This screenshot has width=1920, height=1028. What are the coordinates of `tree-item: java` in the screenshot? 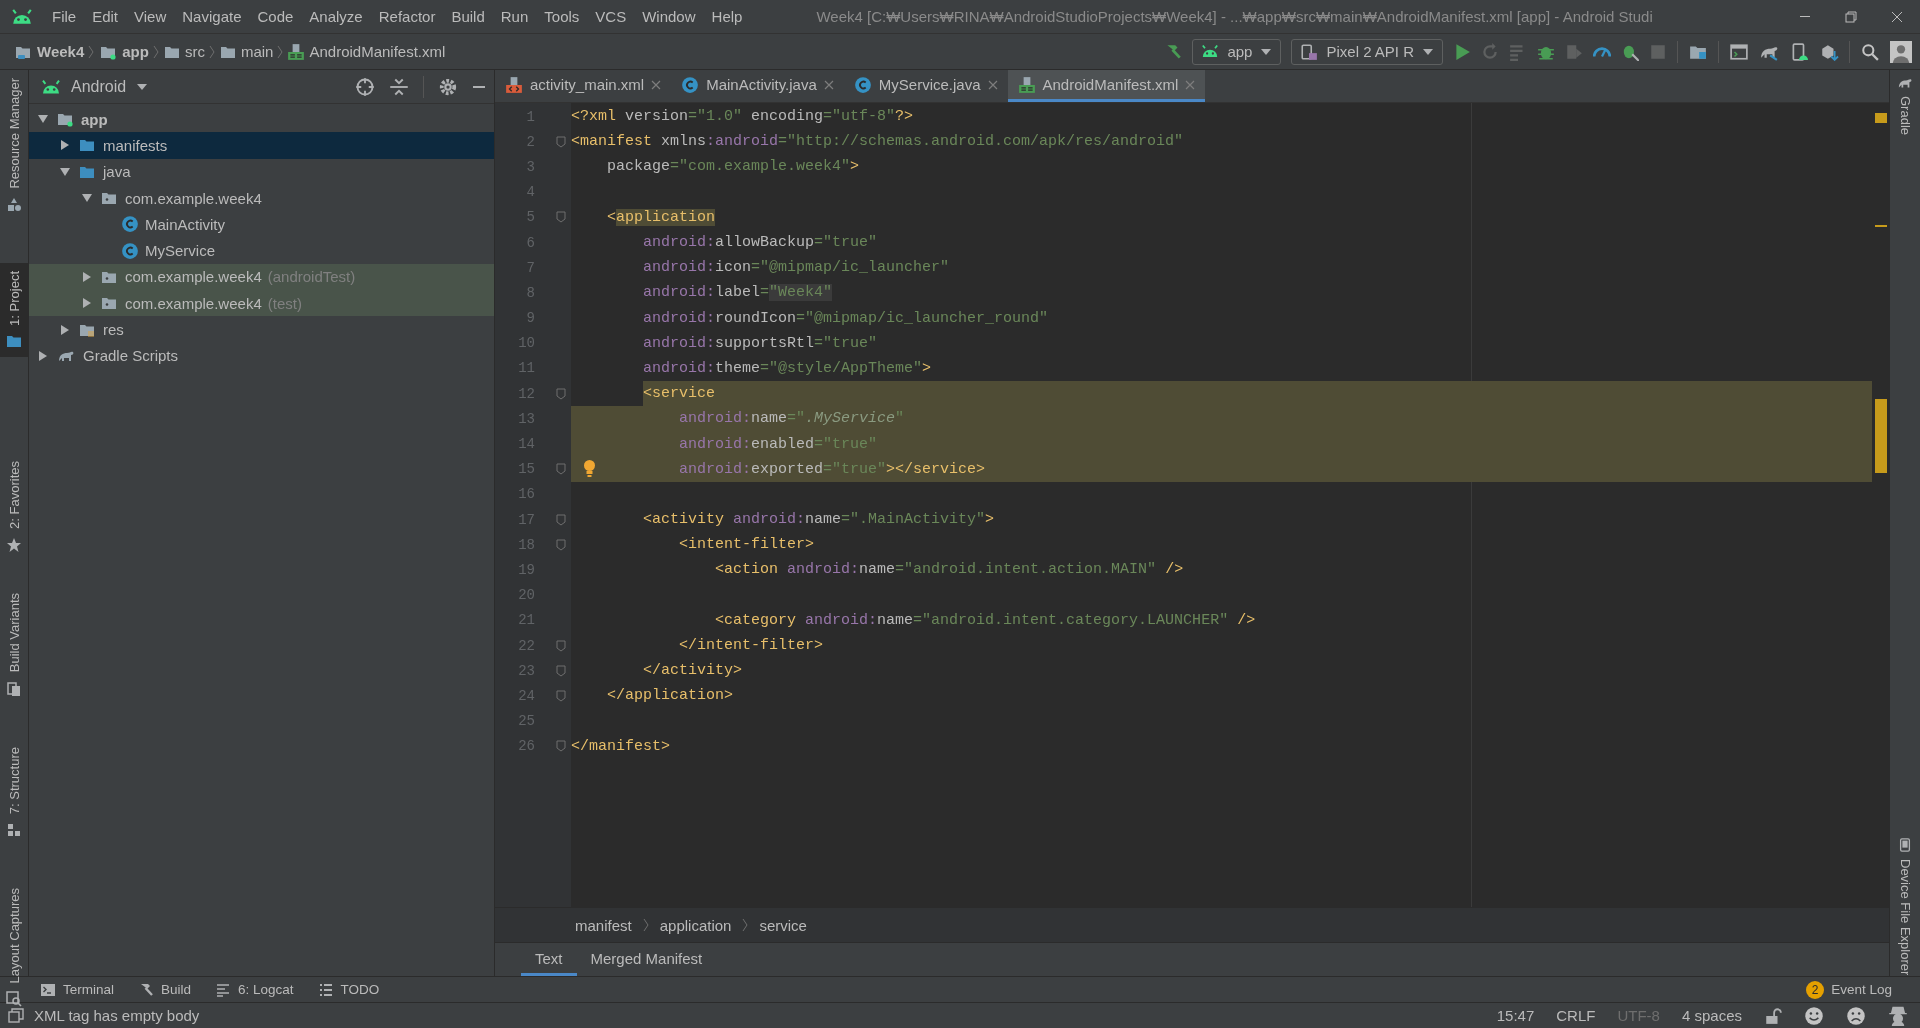 It's located at (261, 171).